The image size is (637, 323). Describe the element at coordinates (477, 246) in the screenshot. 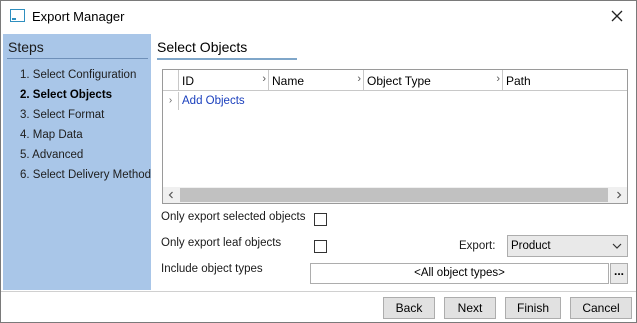

I see `export-label: Export:` at that location.